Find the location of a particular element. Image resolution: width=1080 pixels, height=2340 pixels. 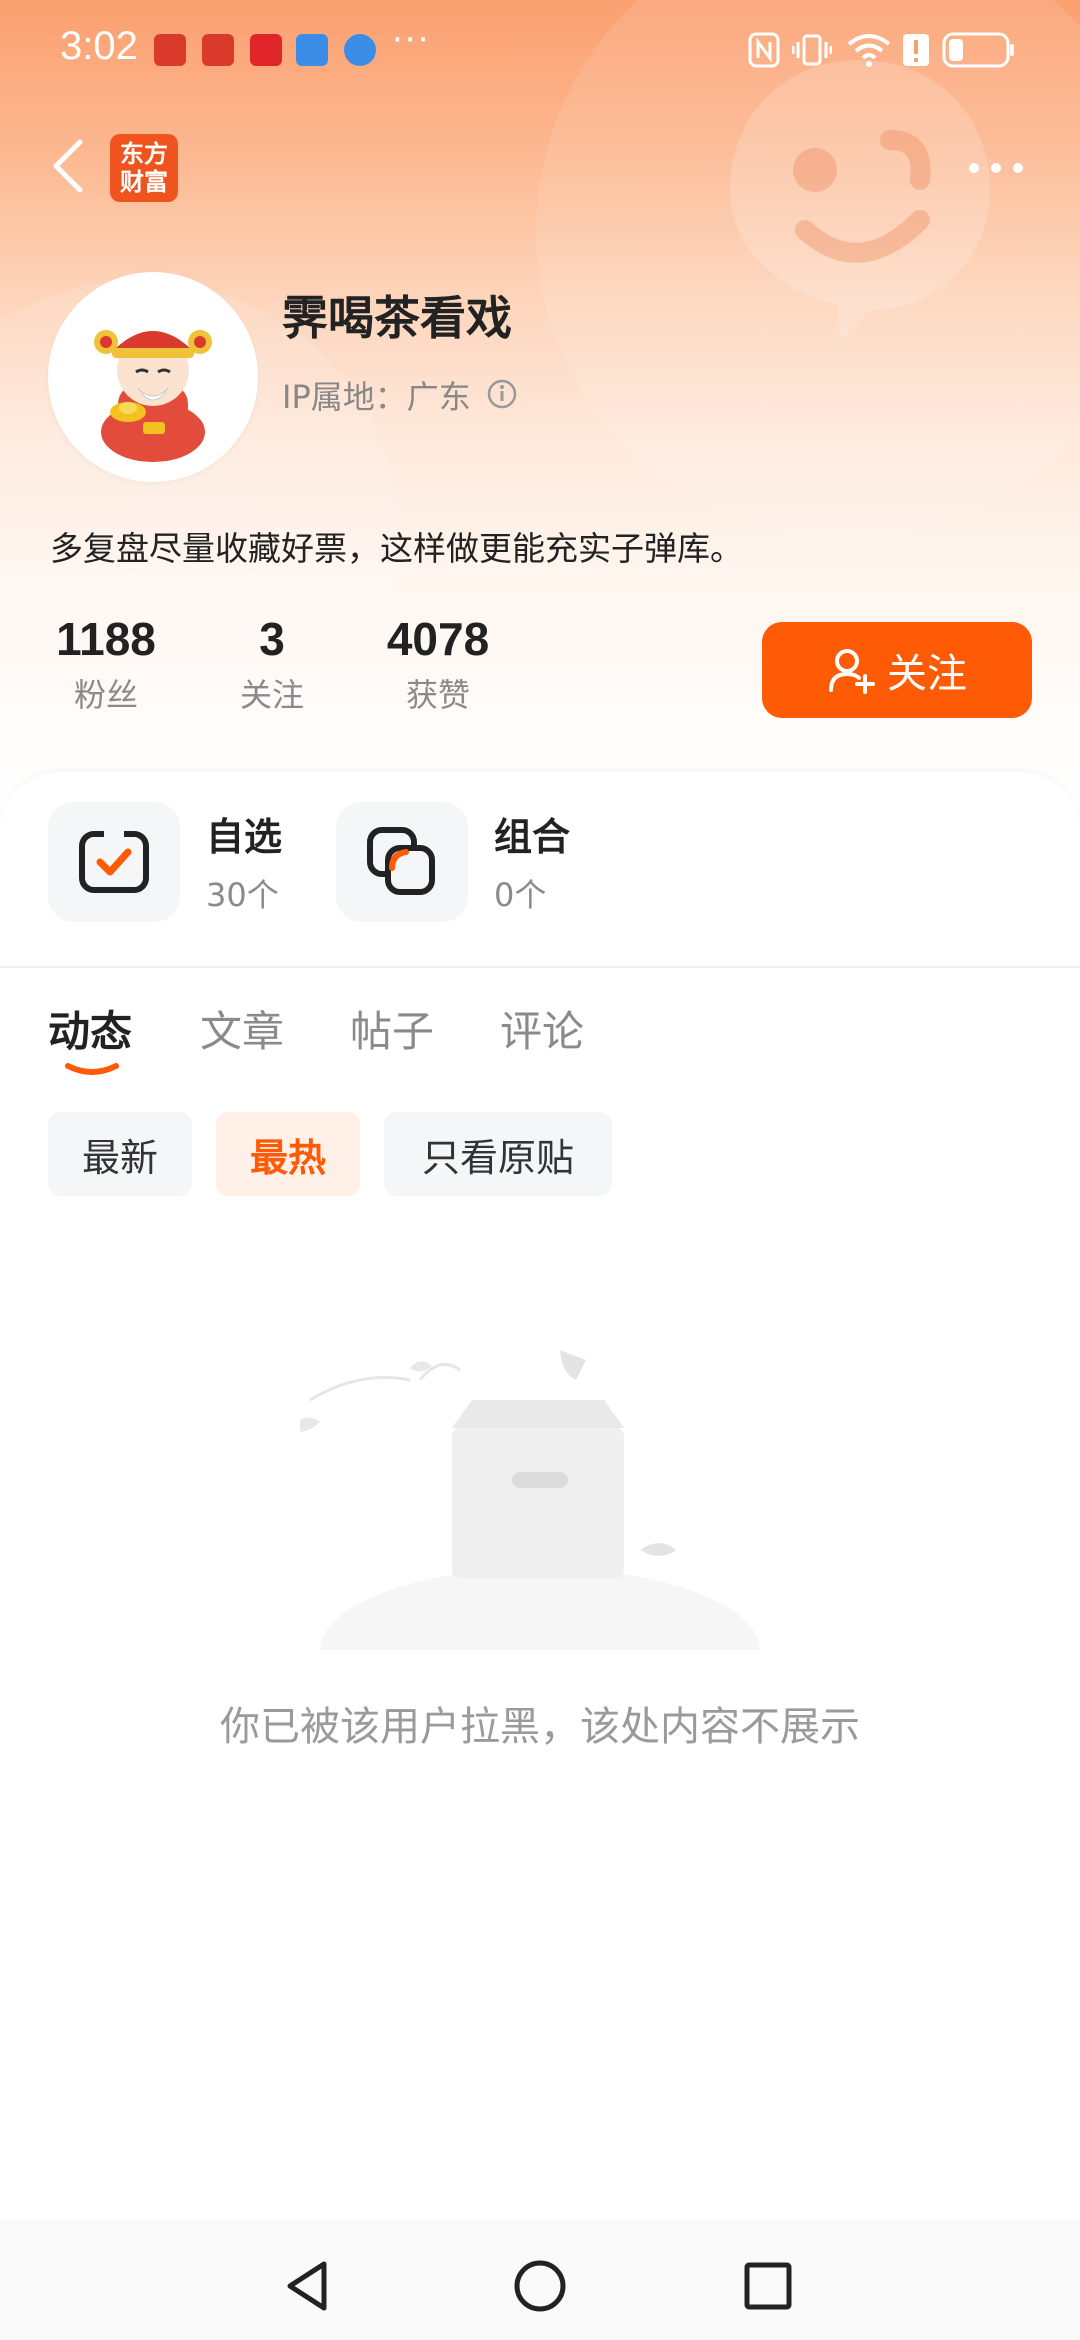

recents-square-icon is located at coordinates (768, 2286).